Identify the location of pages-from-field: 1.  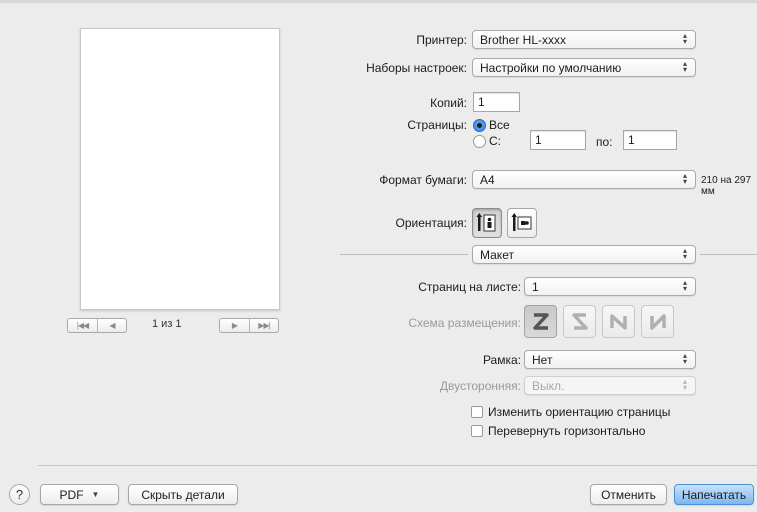
(558, 140).